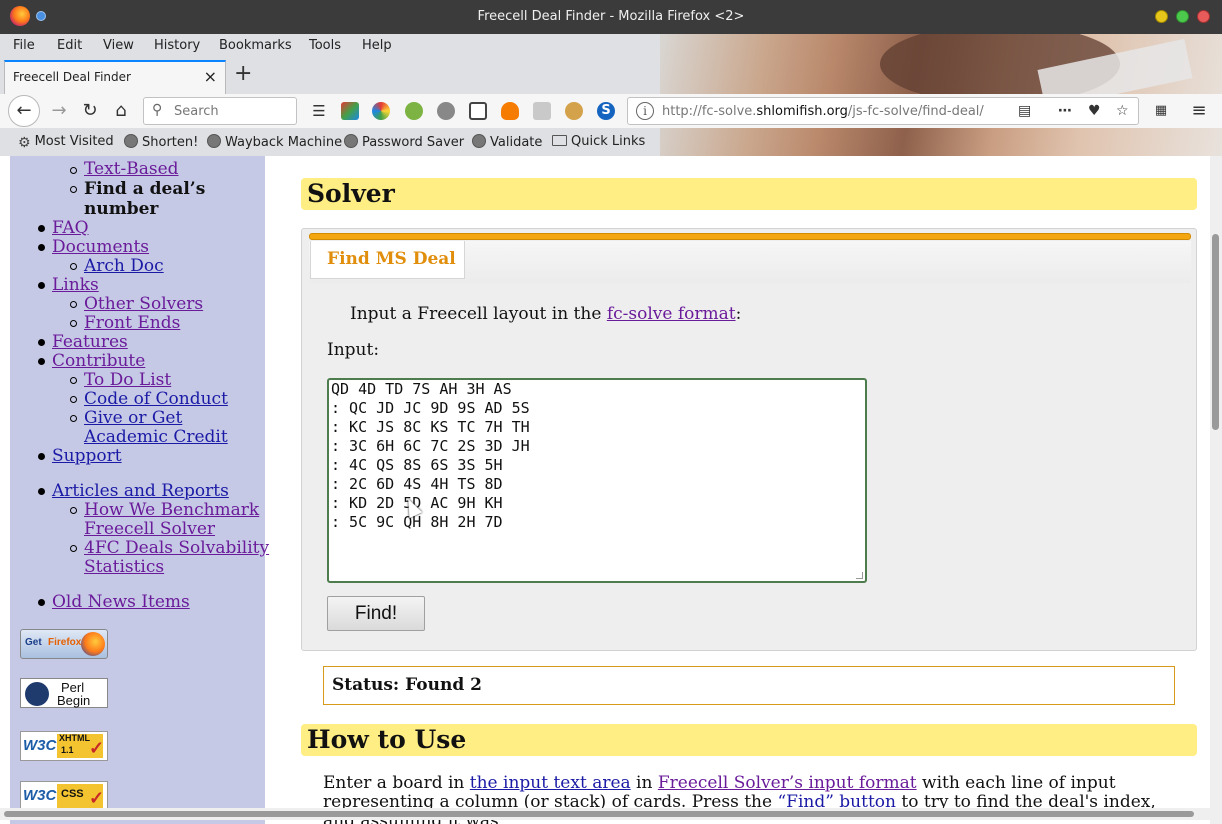 This screenshot has width=1222, height=824. Describe the element at coordinates (1216, 490) in the screenshot. I see `vertical-scrollbar` at that location.